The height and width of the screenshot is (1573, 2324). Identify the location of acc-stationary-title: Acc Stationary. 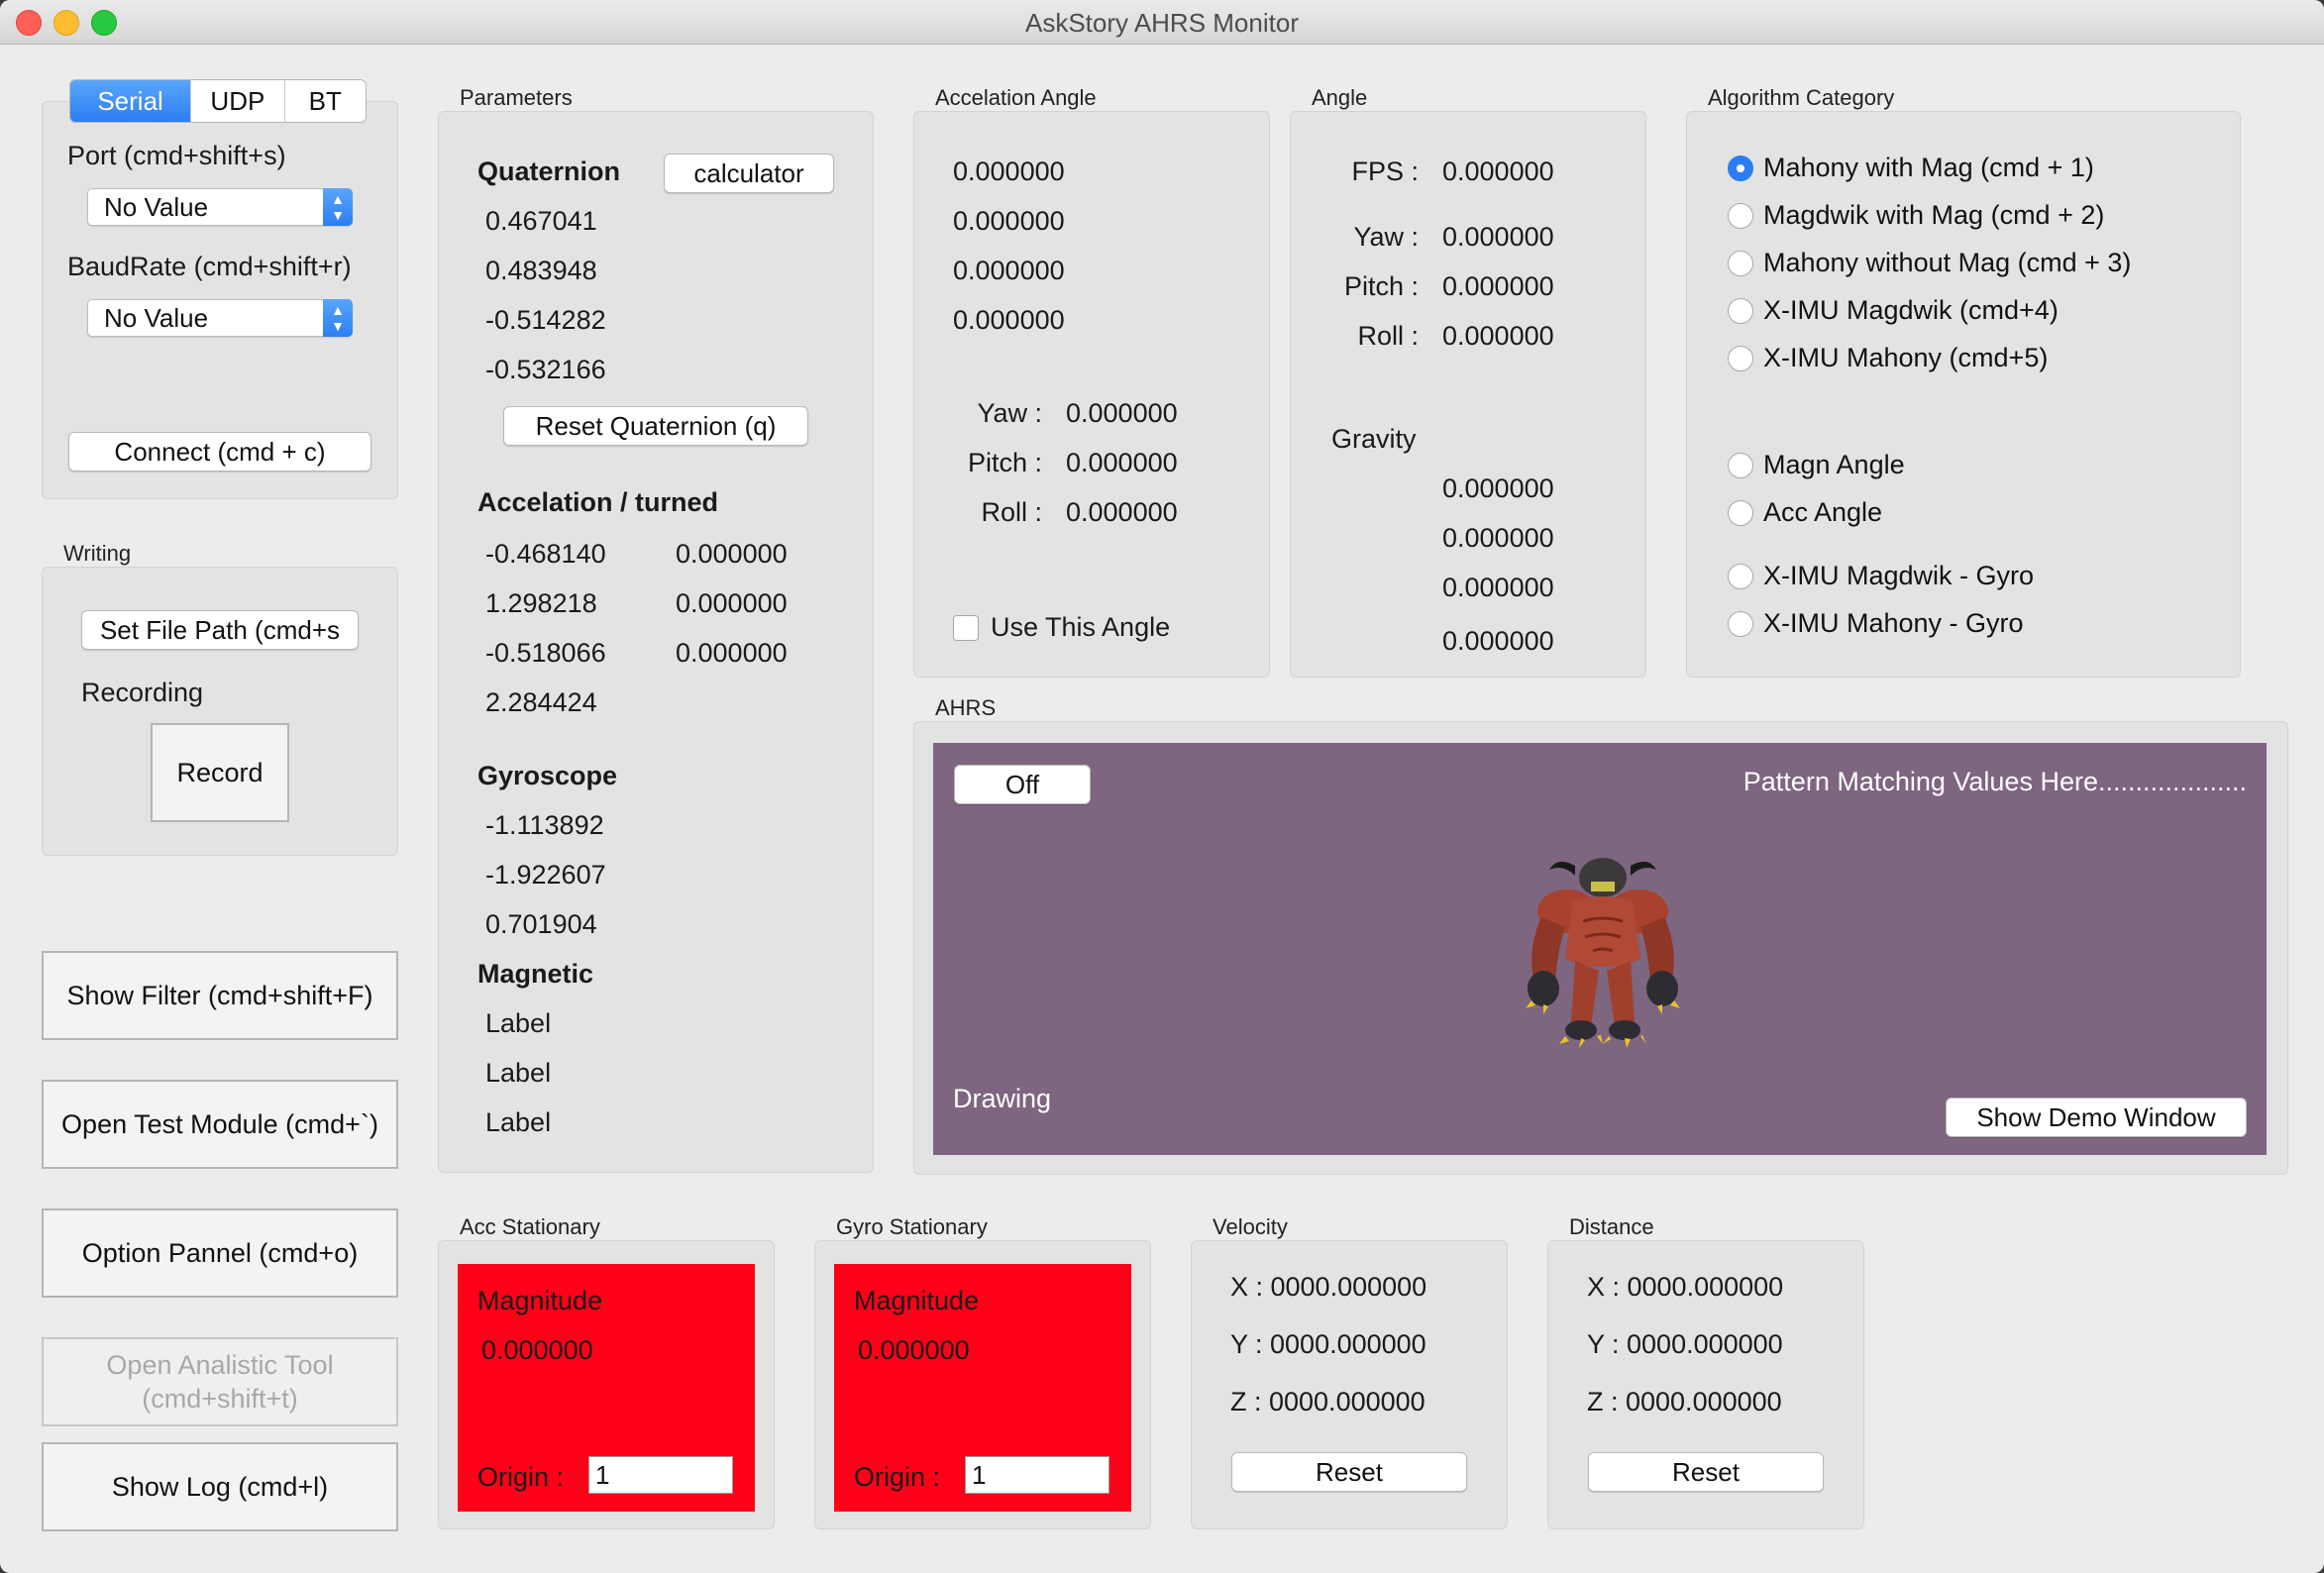
(530, 1227).